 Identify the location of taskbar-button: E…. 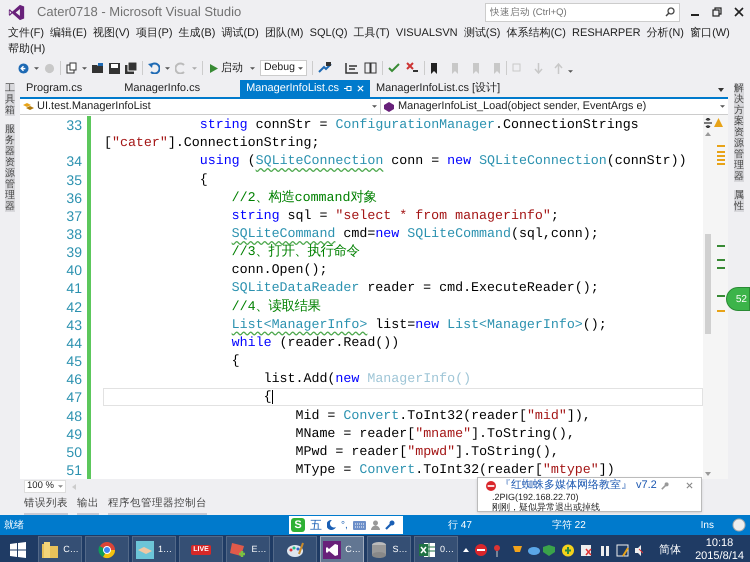
(248, 549).